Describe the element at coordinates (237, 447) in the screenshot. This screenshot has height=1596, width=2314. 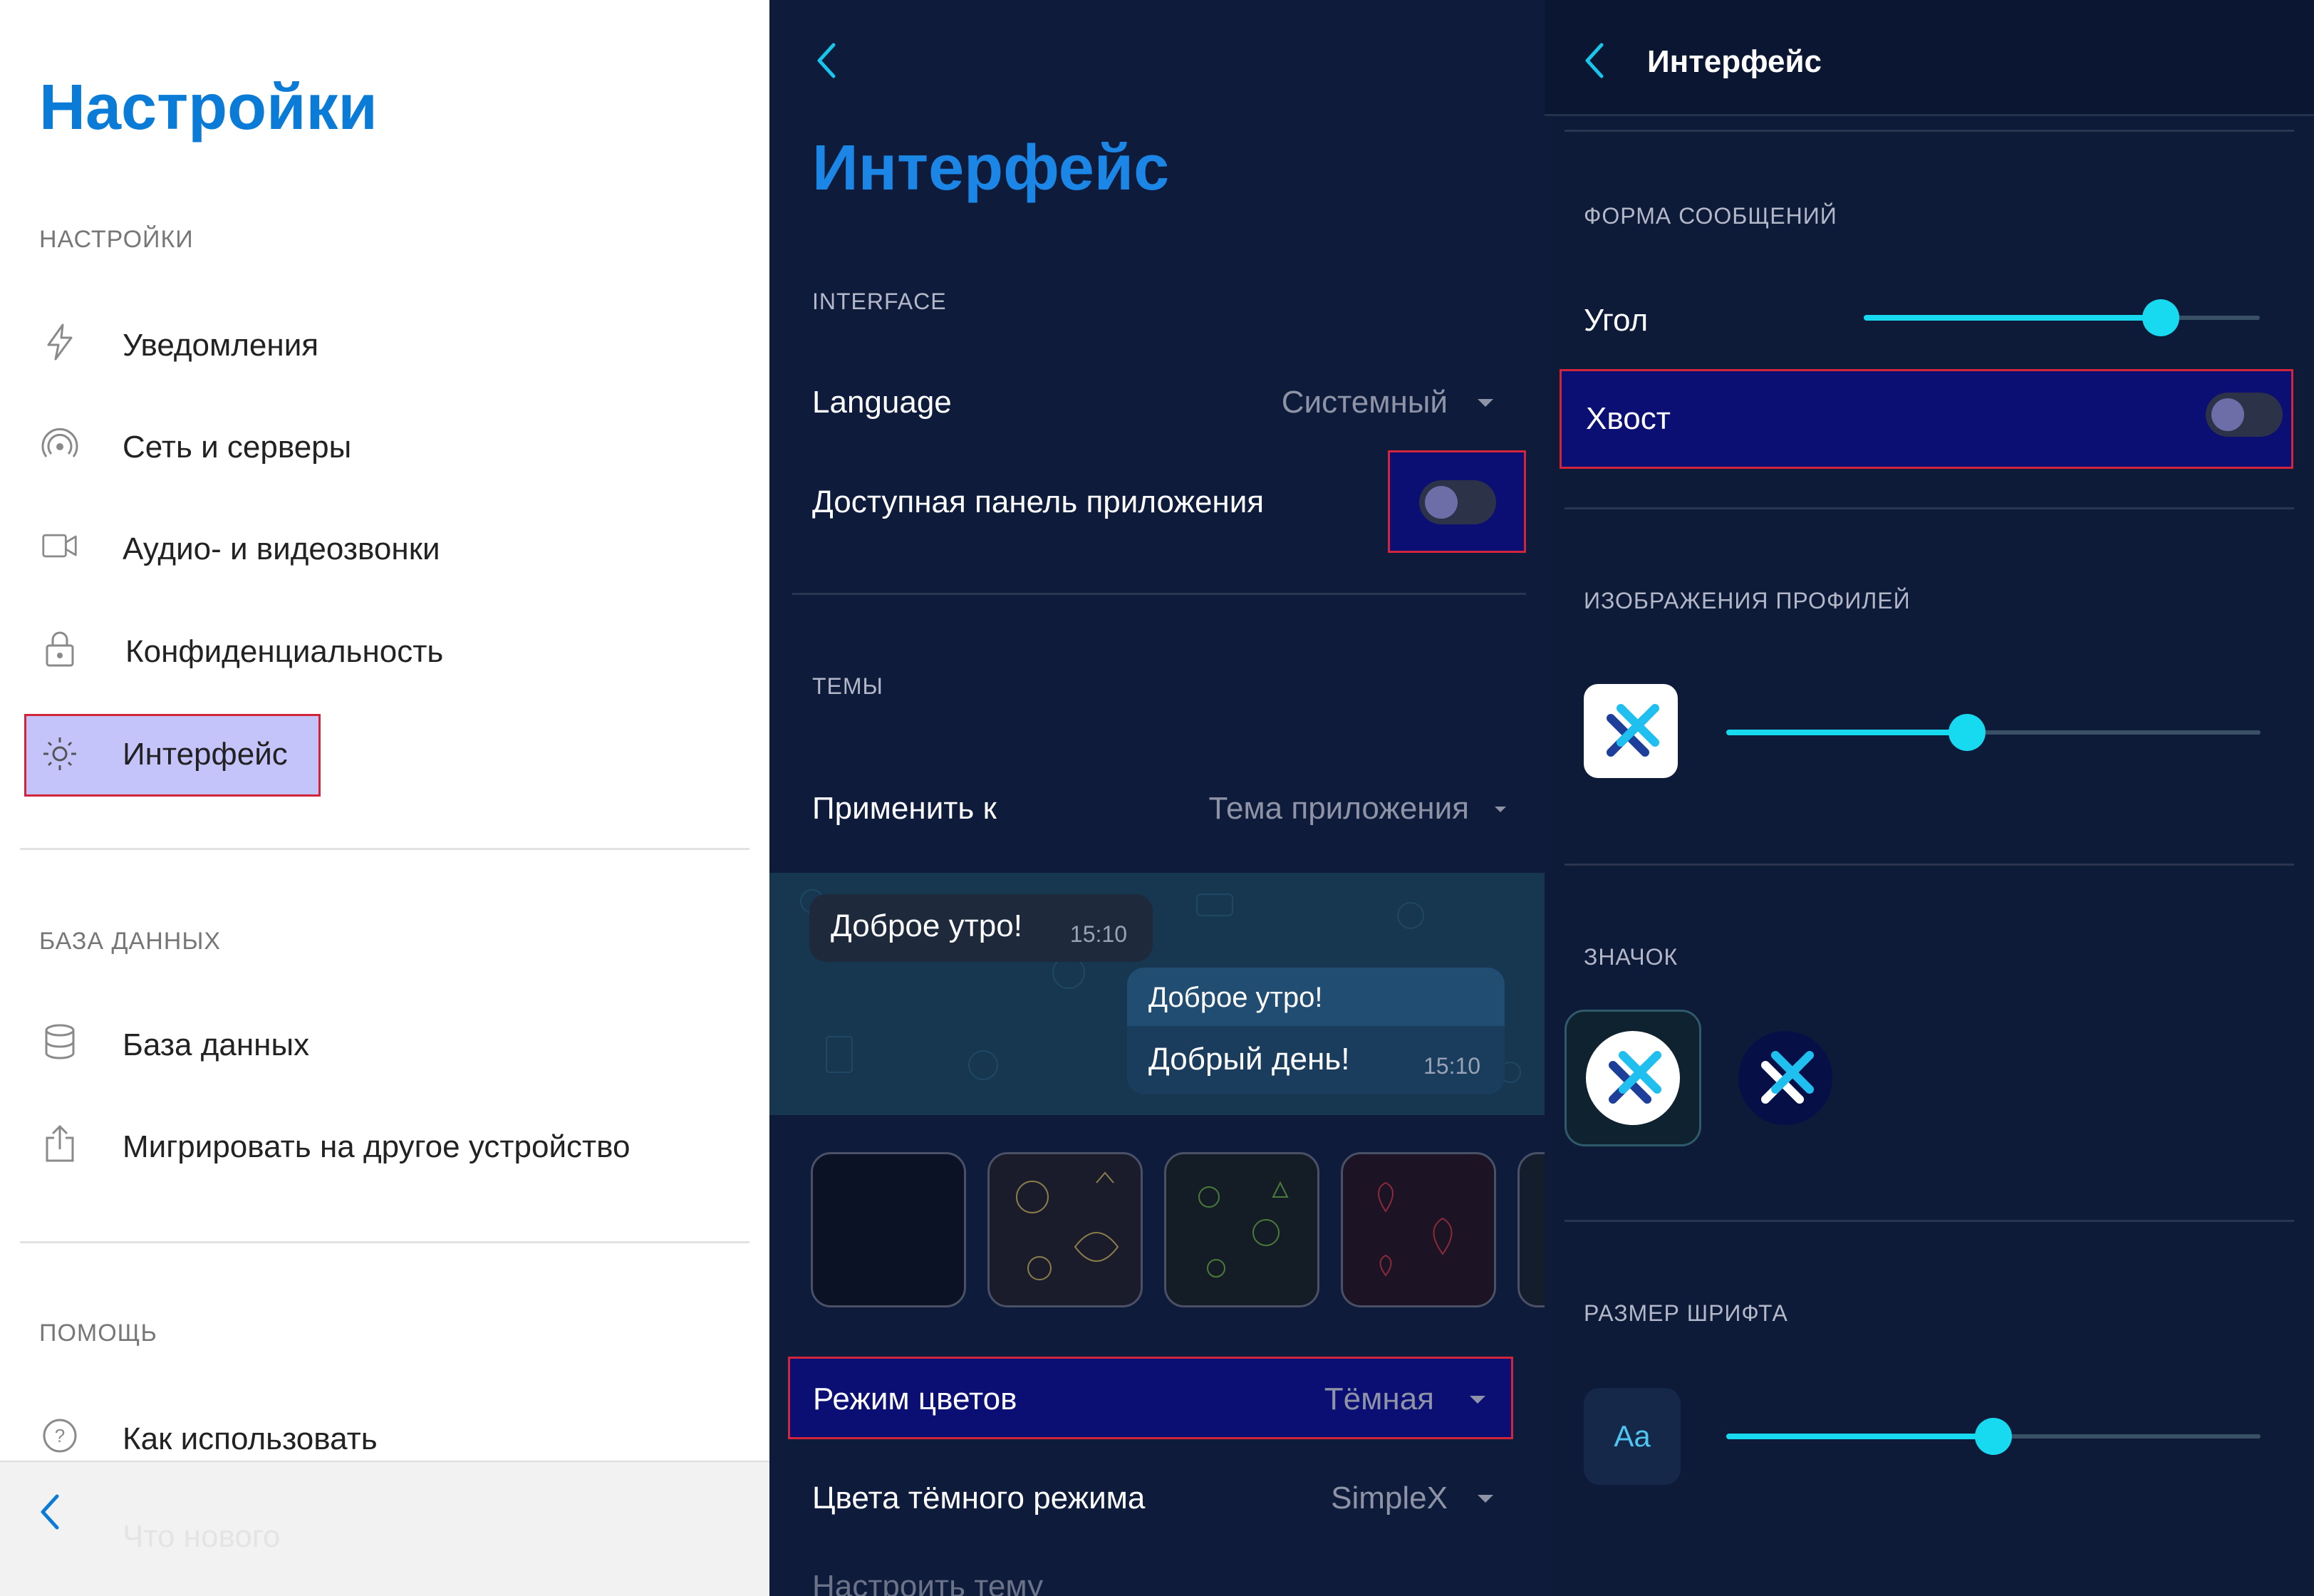
I see `sidebar-item-label: Сеть и серверы` at that location.